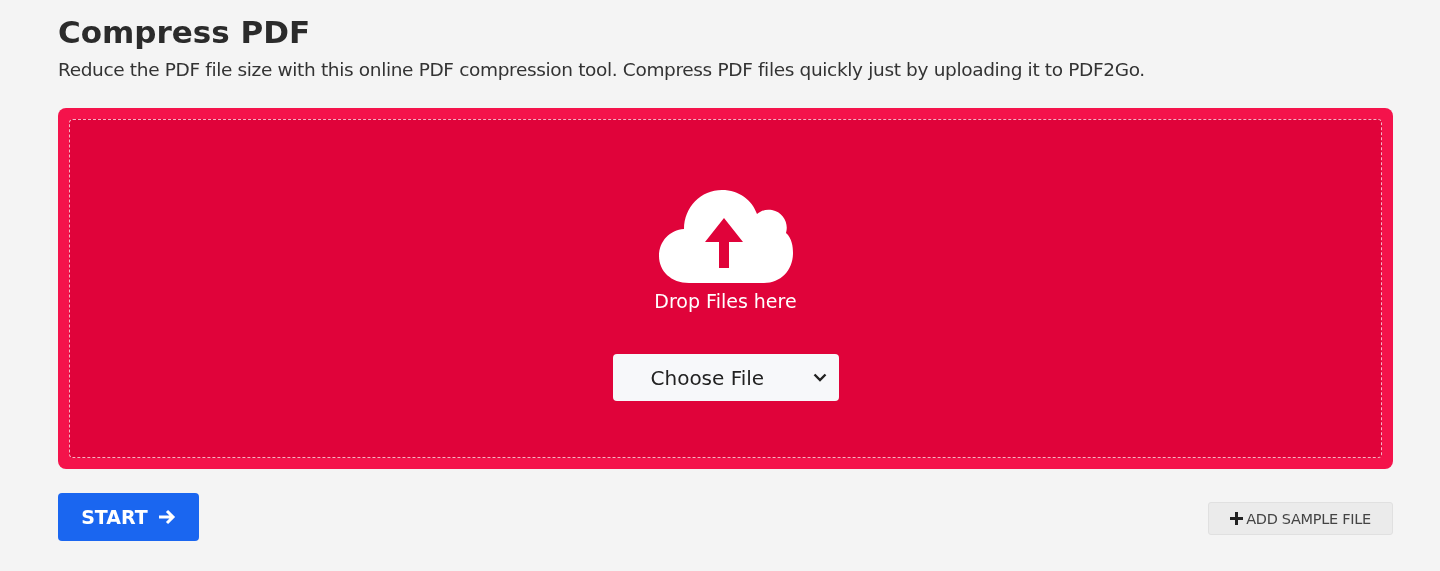  What do you see at coordinates (725, 377) in the screenshot?
I see `choose-file-button: Choose File` at bounding box center [725, 377].